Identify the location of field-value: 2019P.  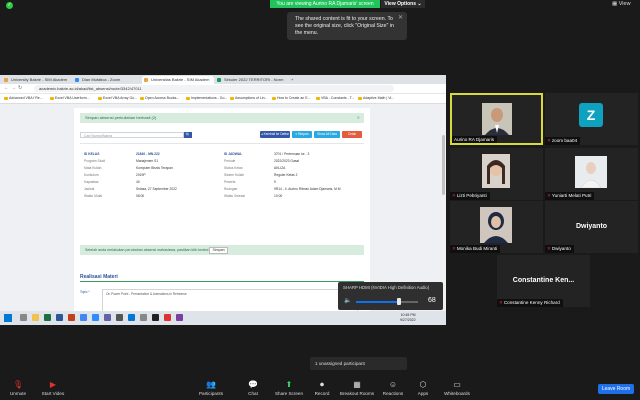
(141, 175).